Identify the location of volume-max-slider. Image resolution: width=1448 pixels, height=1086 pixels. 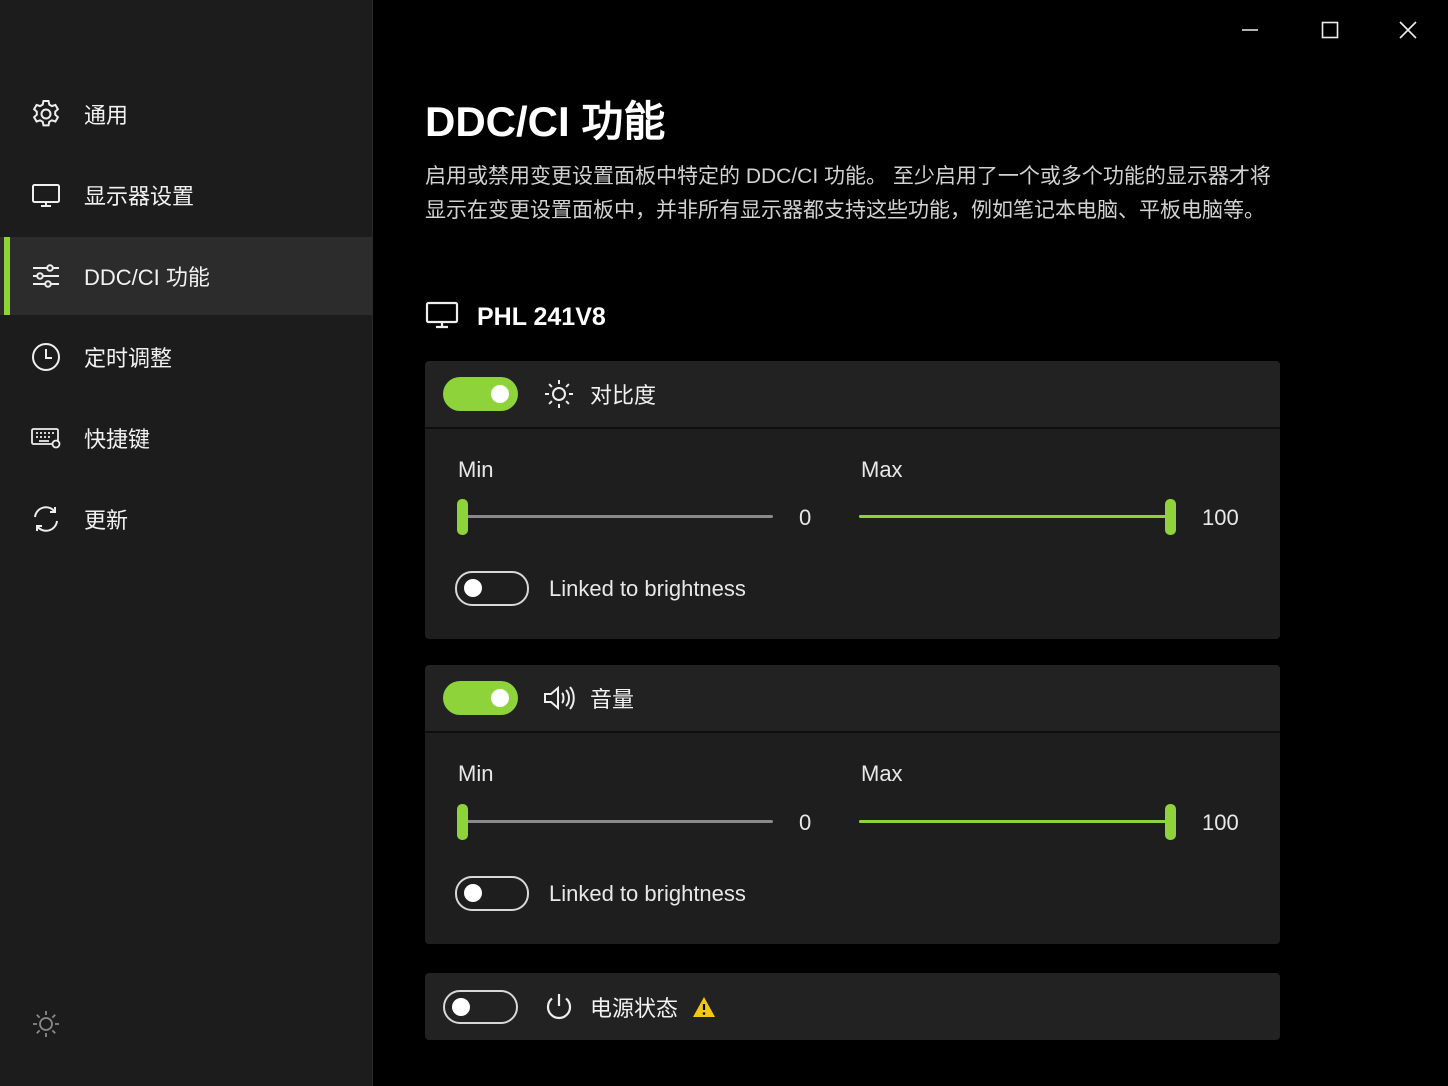
(1017, 822).